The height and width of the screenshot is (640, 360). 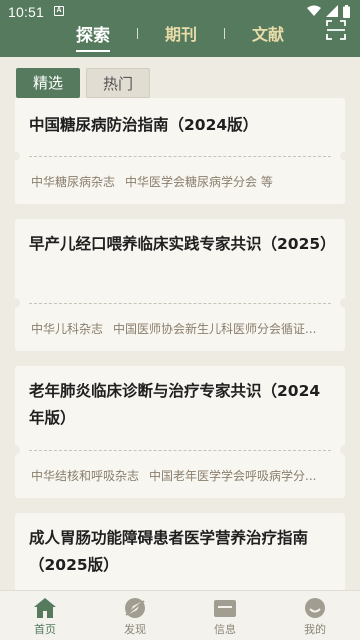 I want to click on nav-profile: 我的, so click(x=315, y=615).